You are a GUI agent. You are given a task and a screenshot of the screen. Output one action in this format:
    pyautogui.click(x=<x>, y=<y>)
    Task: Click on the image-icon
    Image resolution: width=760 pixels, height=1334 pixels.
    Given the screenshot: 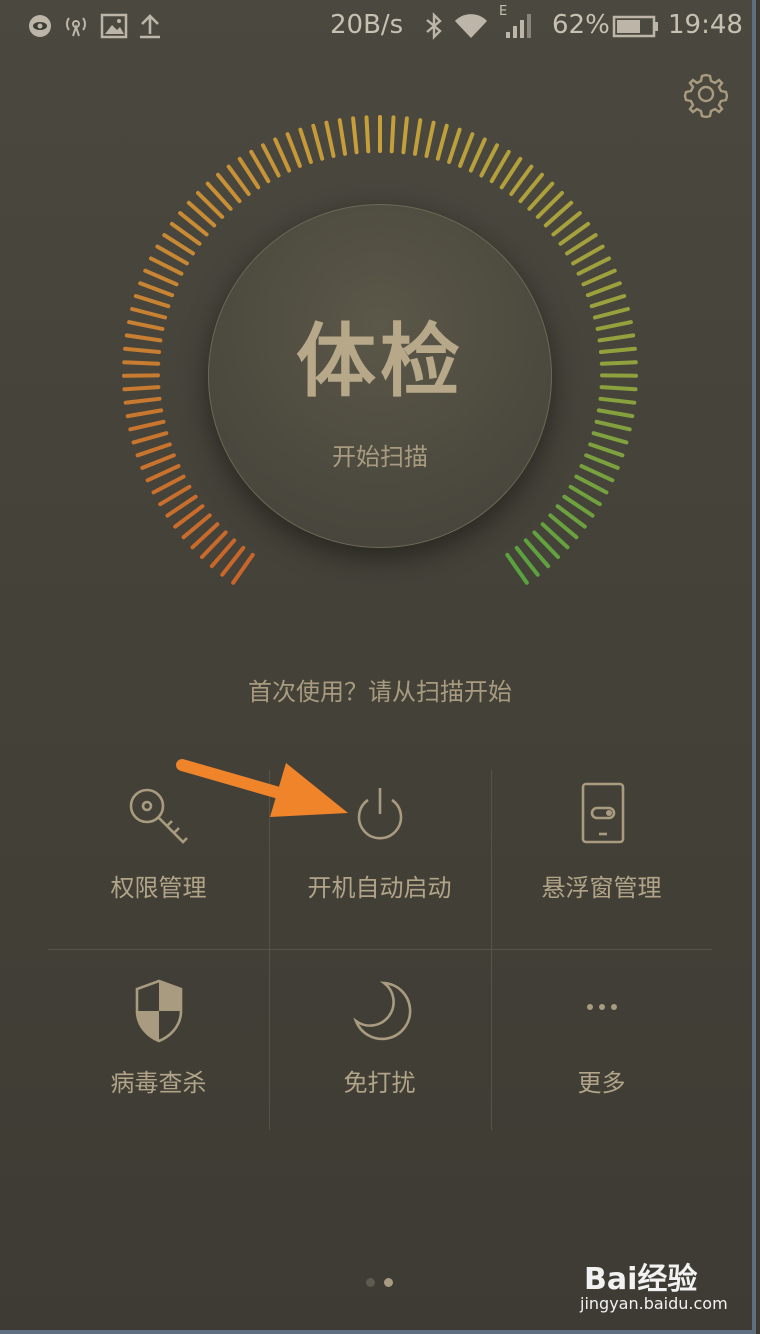 What is the action you would take?
    pyautogui.click(x=114, y=26)
    